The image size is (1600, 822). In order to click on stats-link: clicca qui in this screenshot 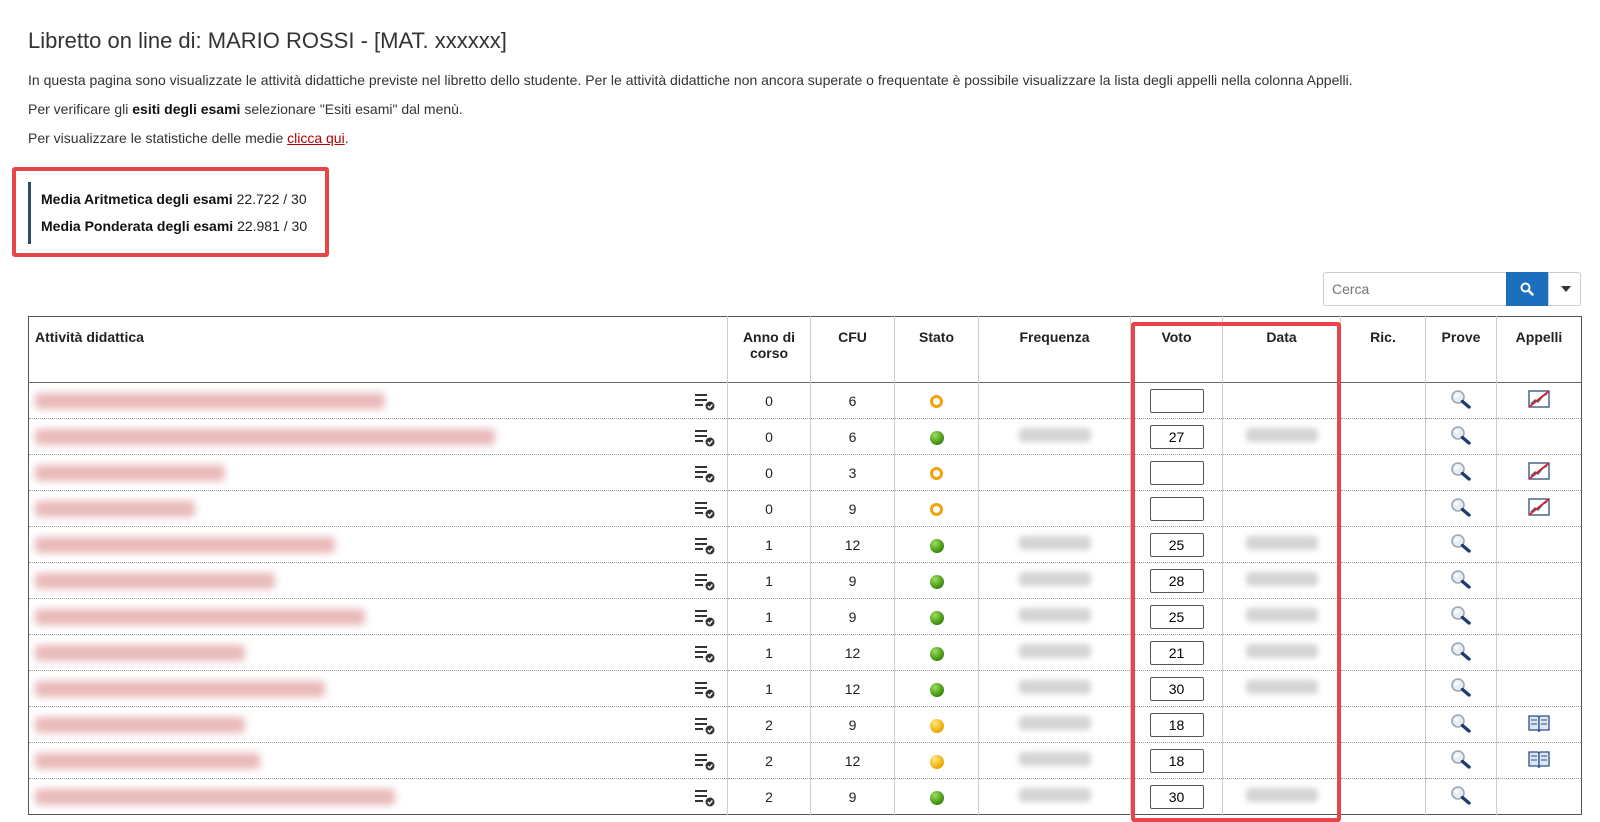, I will do `click(316, 138)`.